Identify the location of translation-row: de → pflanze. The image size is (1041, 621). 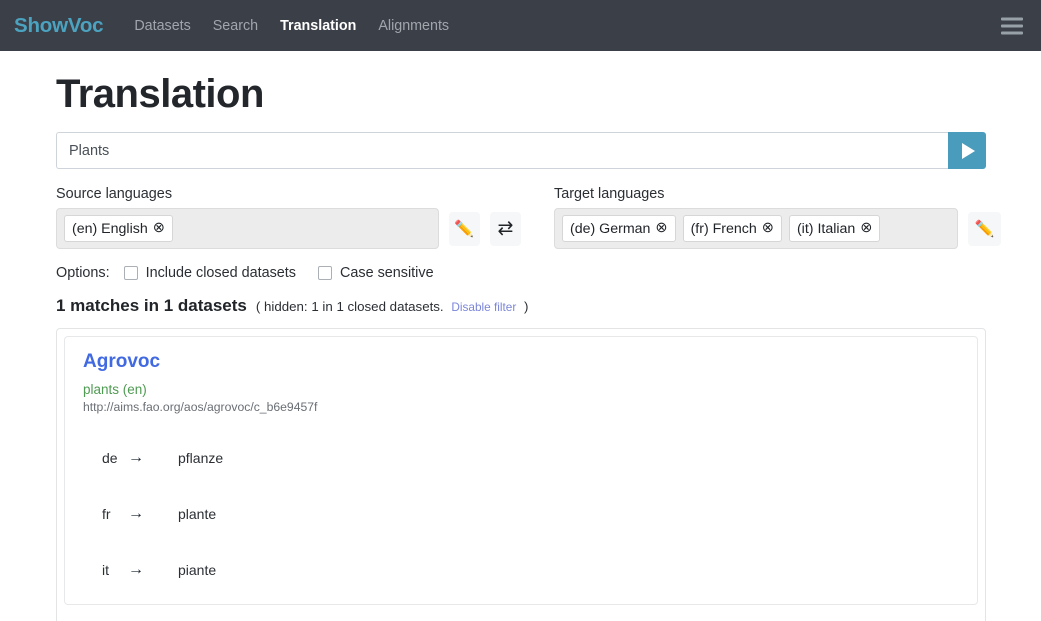
(530, 458).